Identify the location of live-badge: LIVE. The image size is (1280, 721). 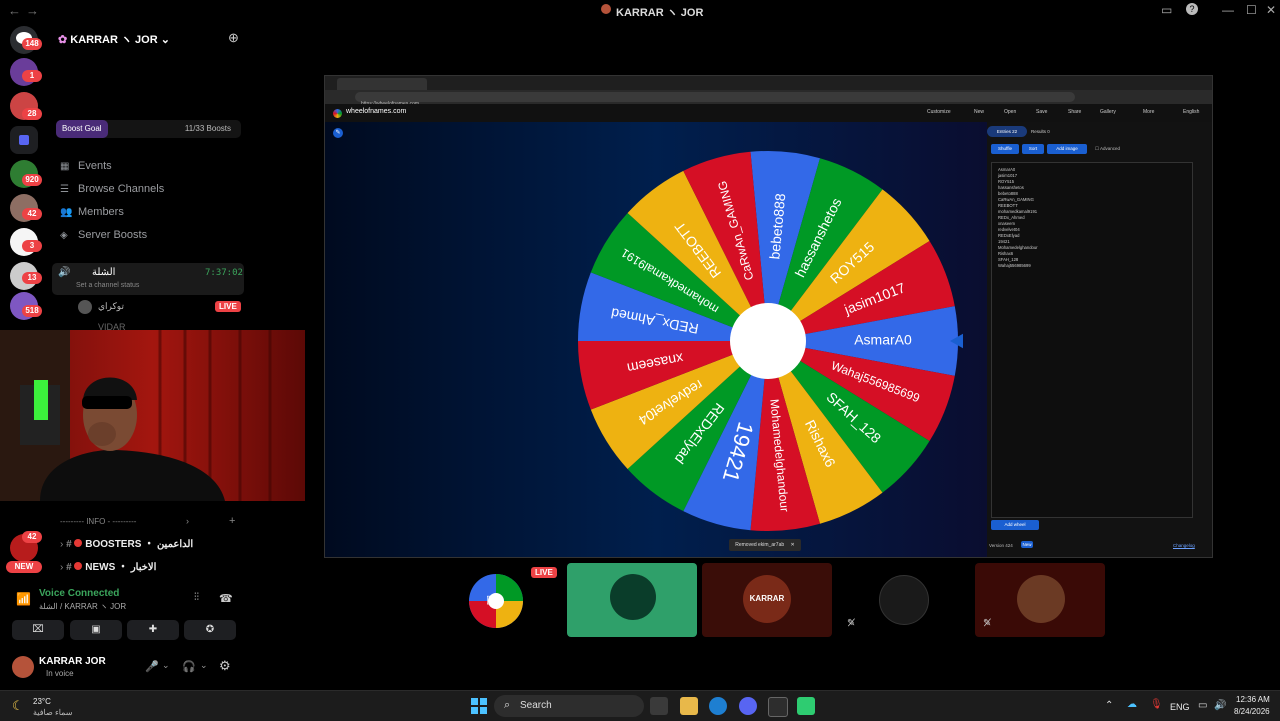
(544, 572).